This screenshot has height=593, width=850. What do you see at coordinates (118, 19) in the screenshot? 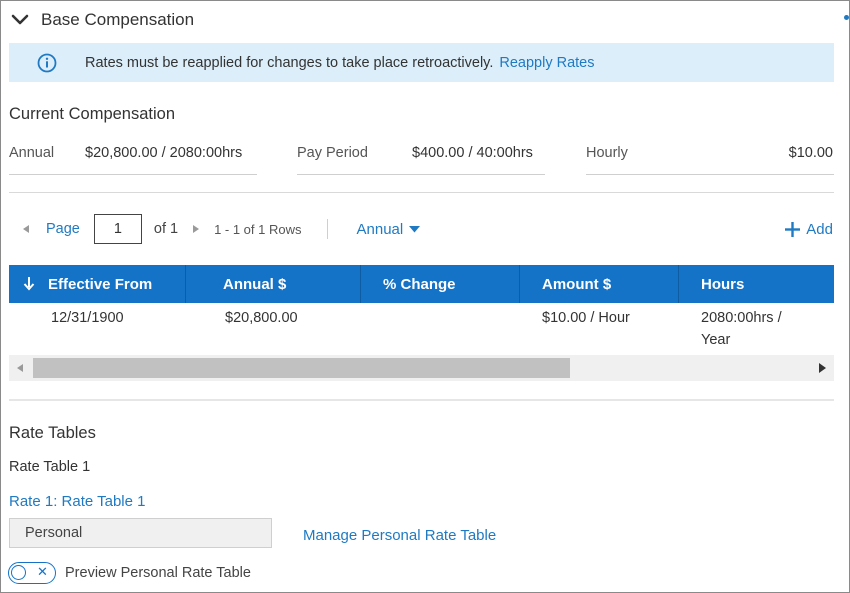
I see `section-title: Base Compensation` at bounding box center [118, 19].